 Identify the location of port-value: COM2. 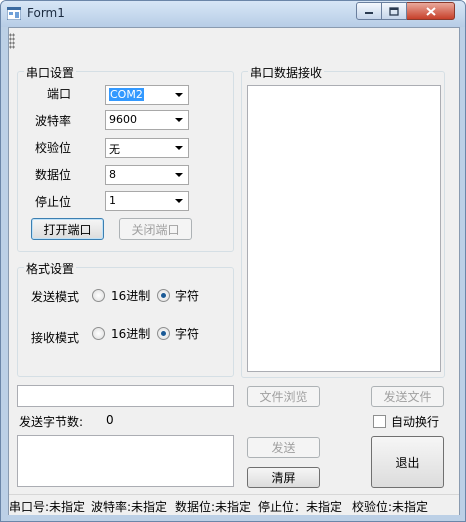
(126, 94).